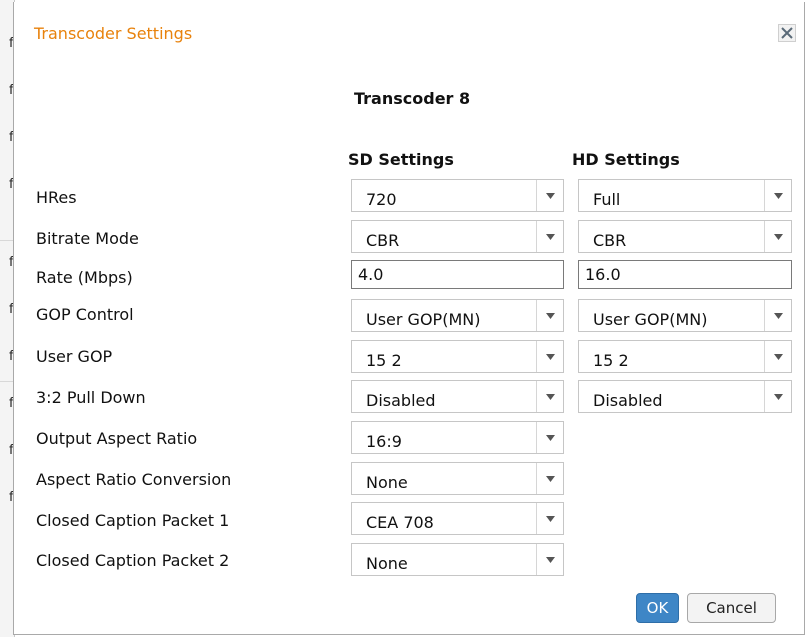 The height and width of the screenshot is (637, 807). What do you see at coordinates (412, 98) in the screenshot?
I see `transcoder-heading: Transcoder 8` at bounding box center [412, 98].